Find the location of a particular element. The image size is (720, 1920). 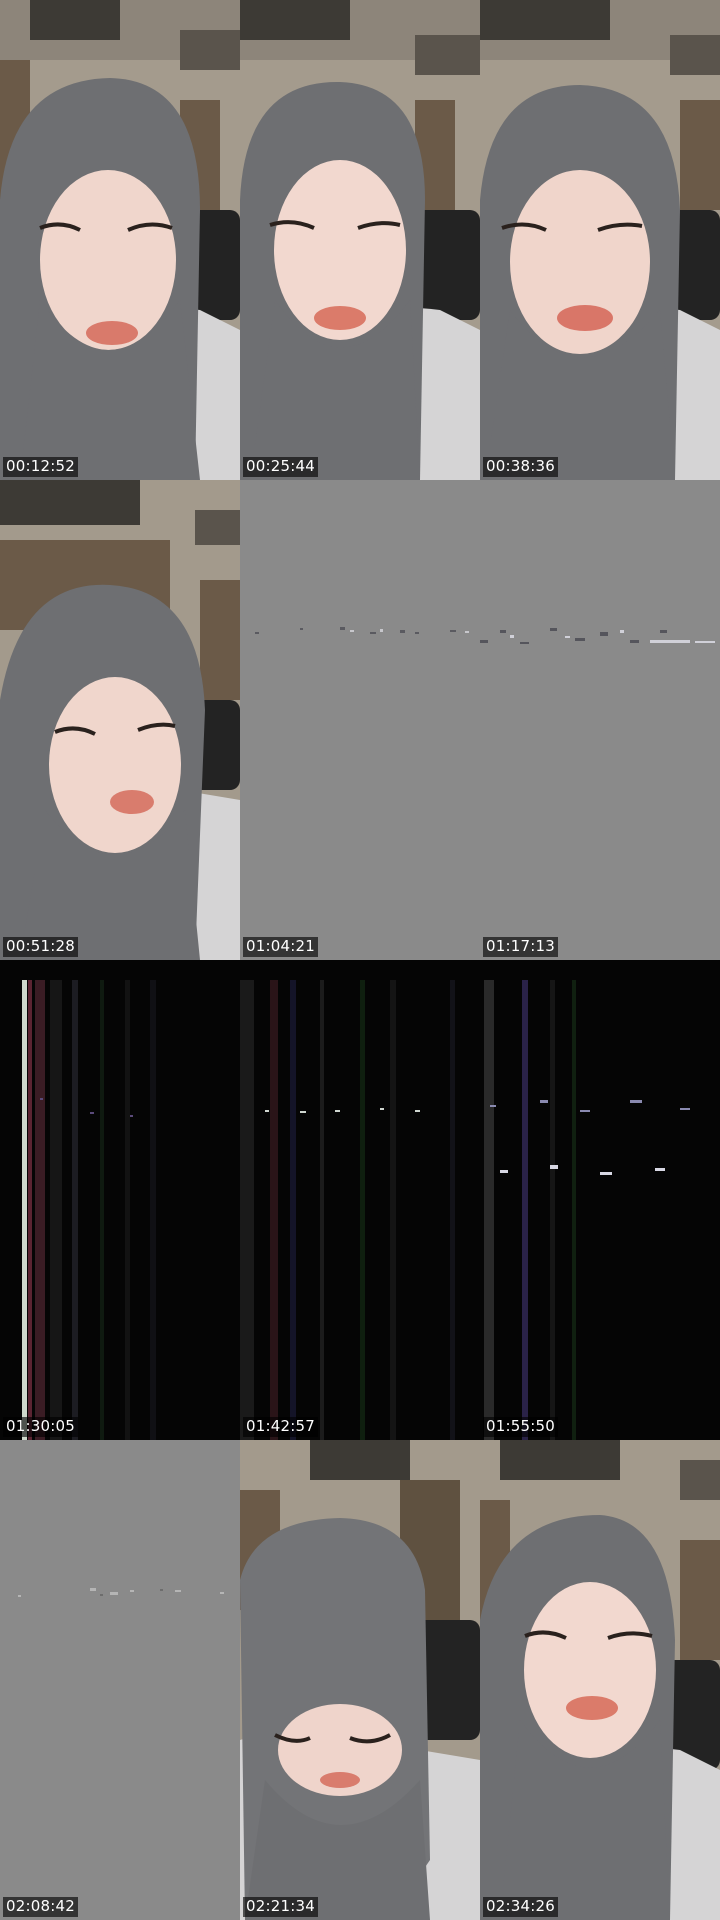

video-frame-12: 02:34:26 is located at coordinates (600, 1680).